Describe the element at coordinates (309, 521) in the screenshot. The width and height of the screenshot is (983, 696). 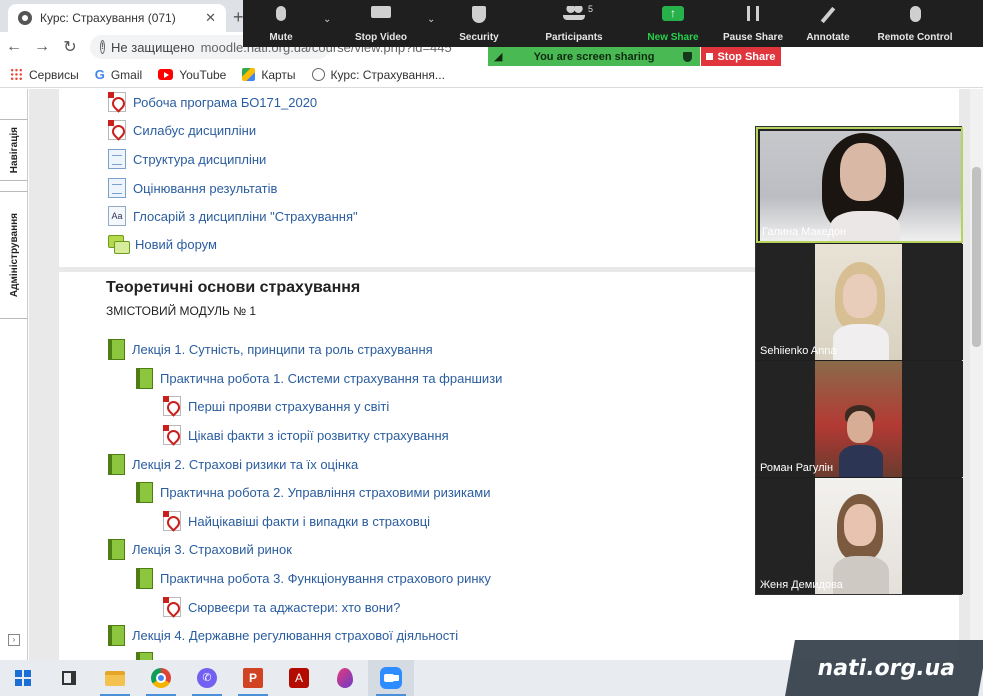
I see `activity-link: Найцікавіші факти і випадки в страховці` at that location.